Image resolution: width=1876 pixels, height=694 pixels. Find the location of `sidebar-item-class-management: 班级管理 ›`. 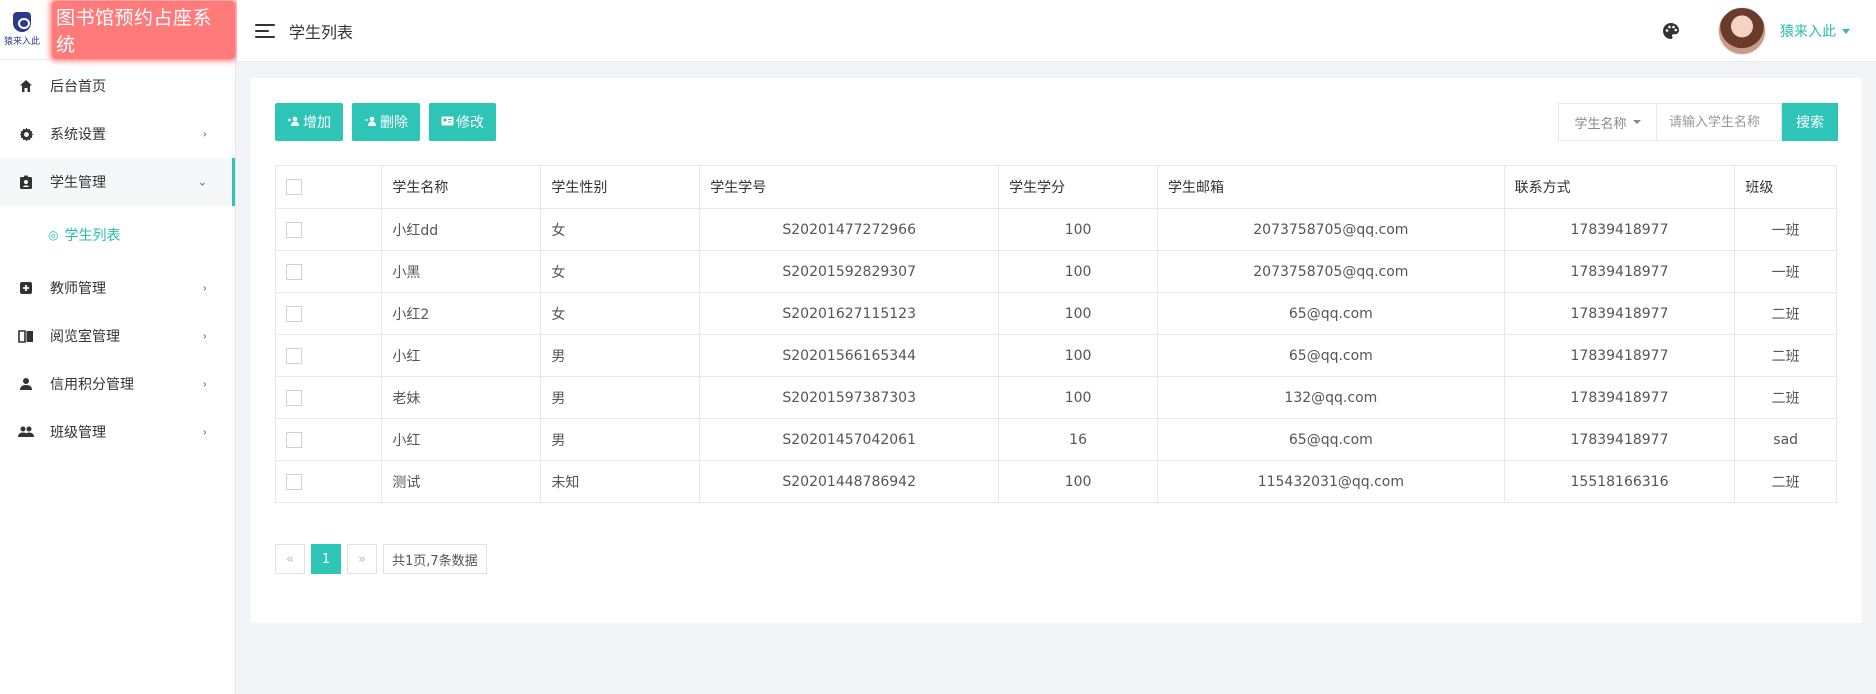

sidebar-item-class-management: 班级管理 › is located at coordinates (117, 432).